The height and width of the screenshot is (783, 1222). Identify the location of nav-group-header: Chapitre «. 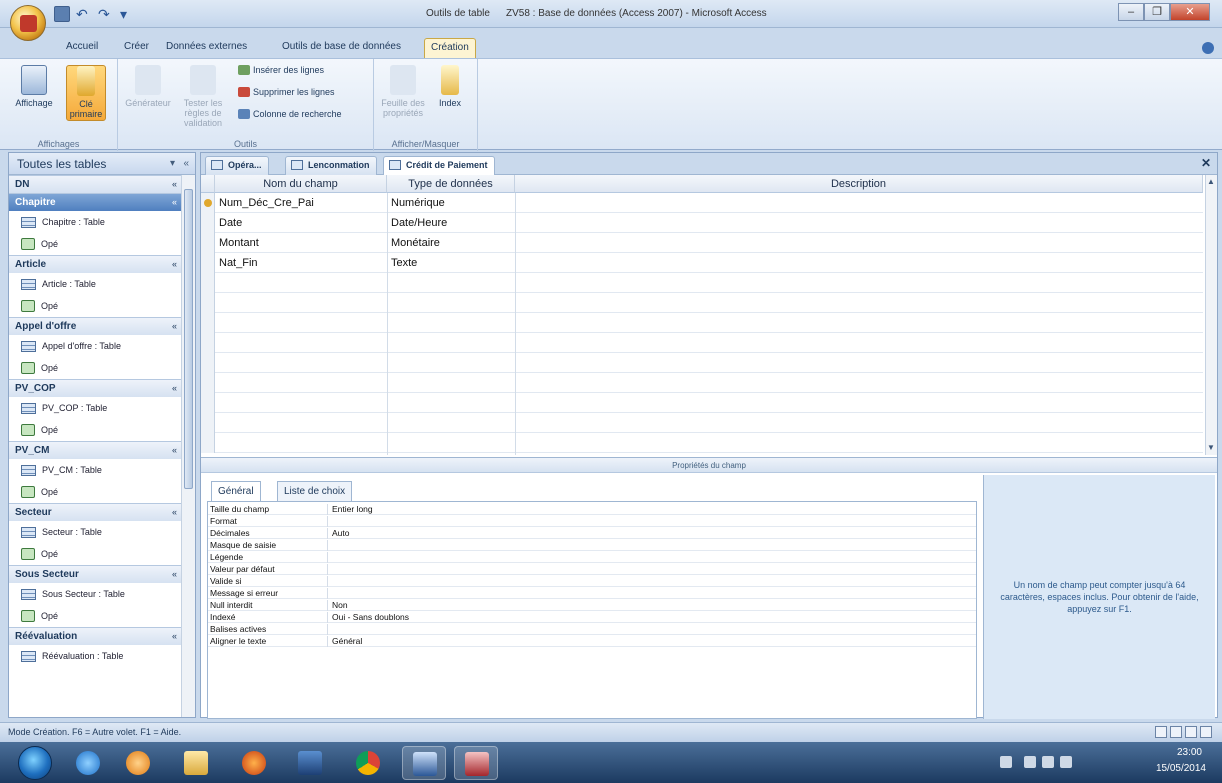
(102, 202).